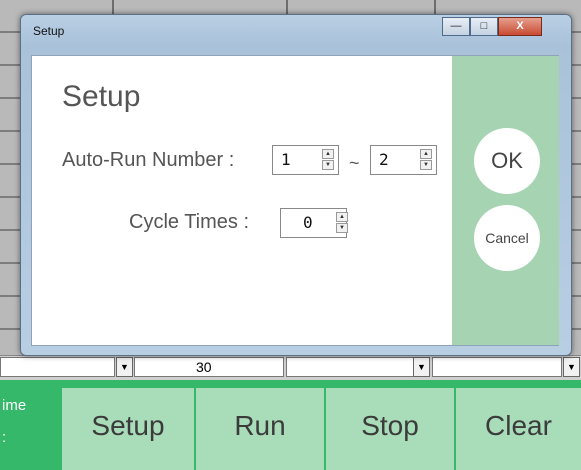 This screenshot has height=470, width=581. Describe the element at coordinates (390, 425) in the screenshot. I see `stop-button-label: Stop` at that location.